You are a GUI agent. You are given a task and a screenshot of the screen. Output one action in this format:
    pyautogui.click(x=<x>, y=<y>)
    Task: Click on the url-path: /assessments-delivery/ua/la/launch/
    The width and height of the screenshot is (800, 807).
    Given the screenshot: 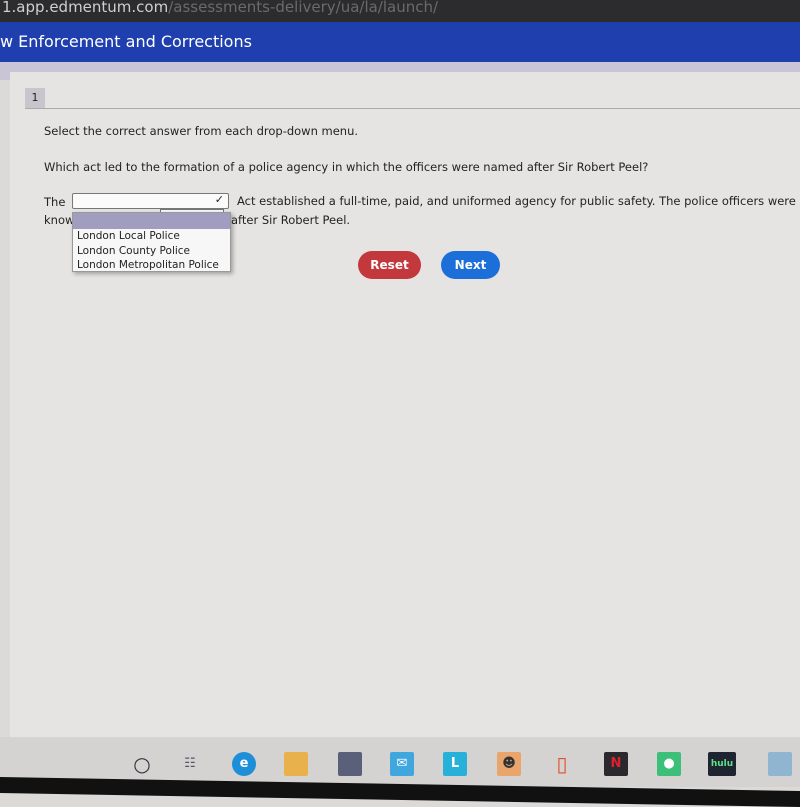 What is the action you would take?
    pyautogui.click(x=303, y=8)
    